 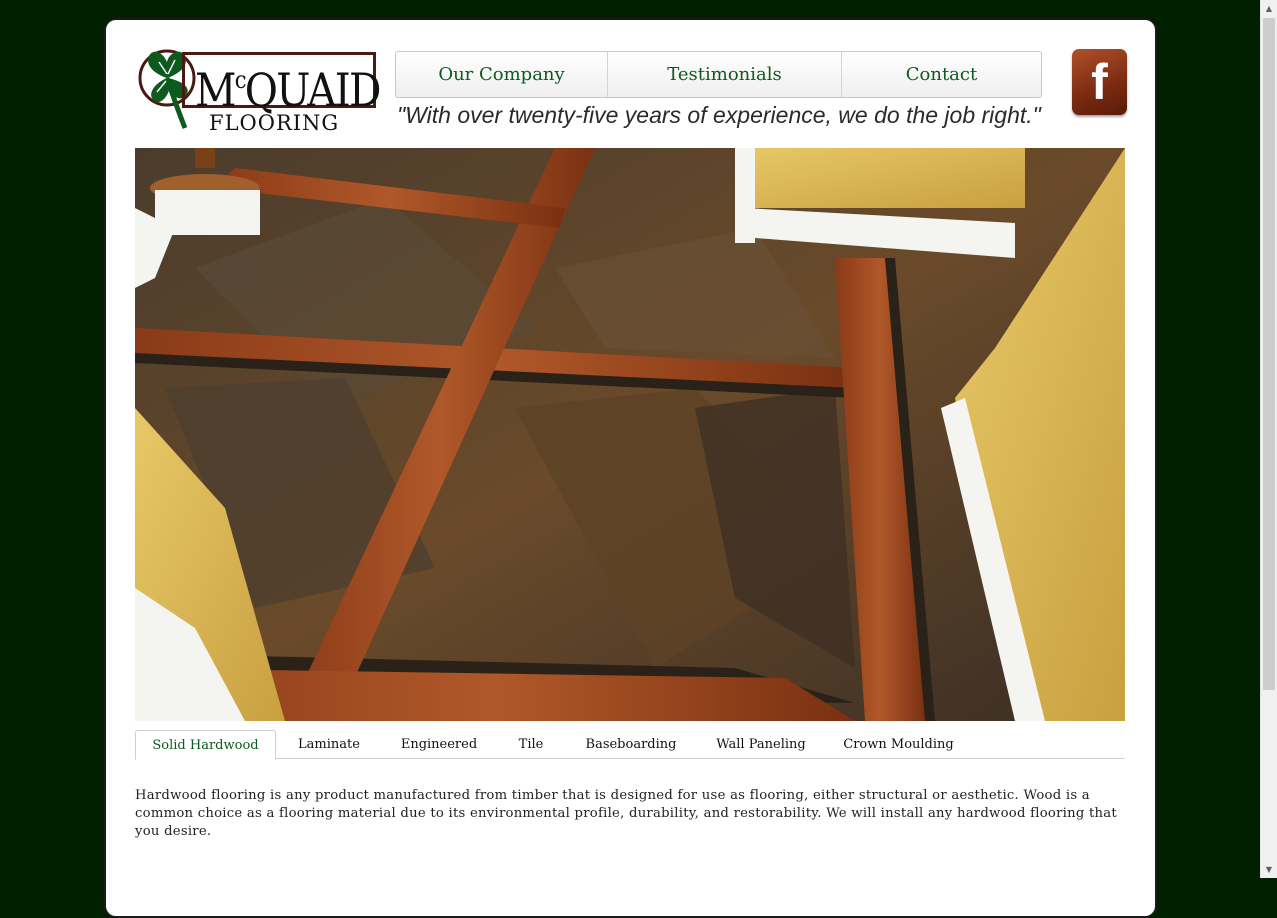 I want to click on vertical-scrollbar: ▲ ▼, so click(x=1268, y=439).